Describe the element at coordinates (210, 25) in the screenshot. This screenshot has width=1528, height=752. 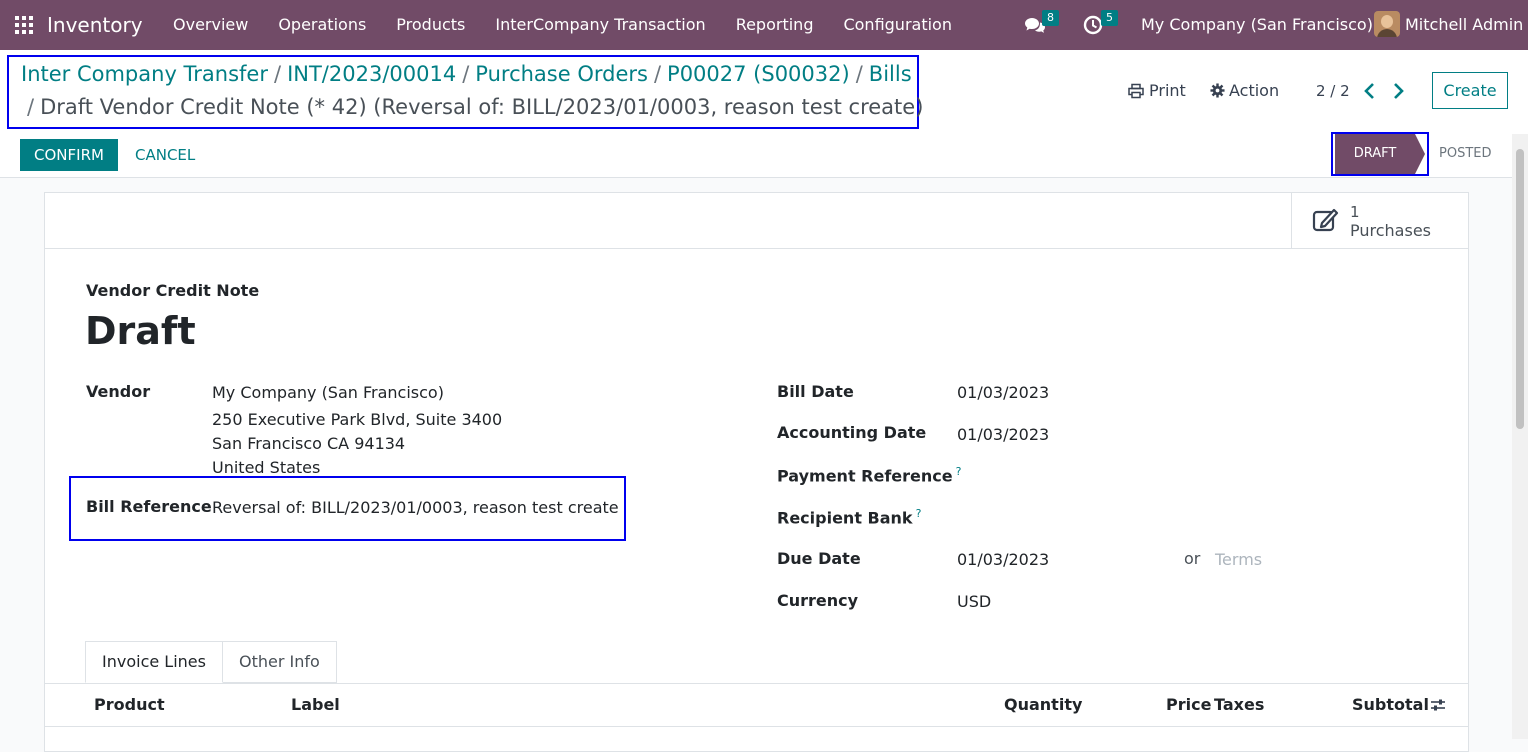
I see `menu-overview: Overview` at that location.